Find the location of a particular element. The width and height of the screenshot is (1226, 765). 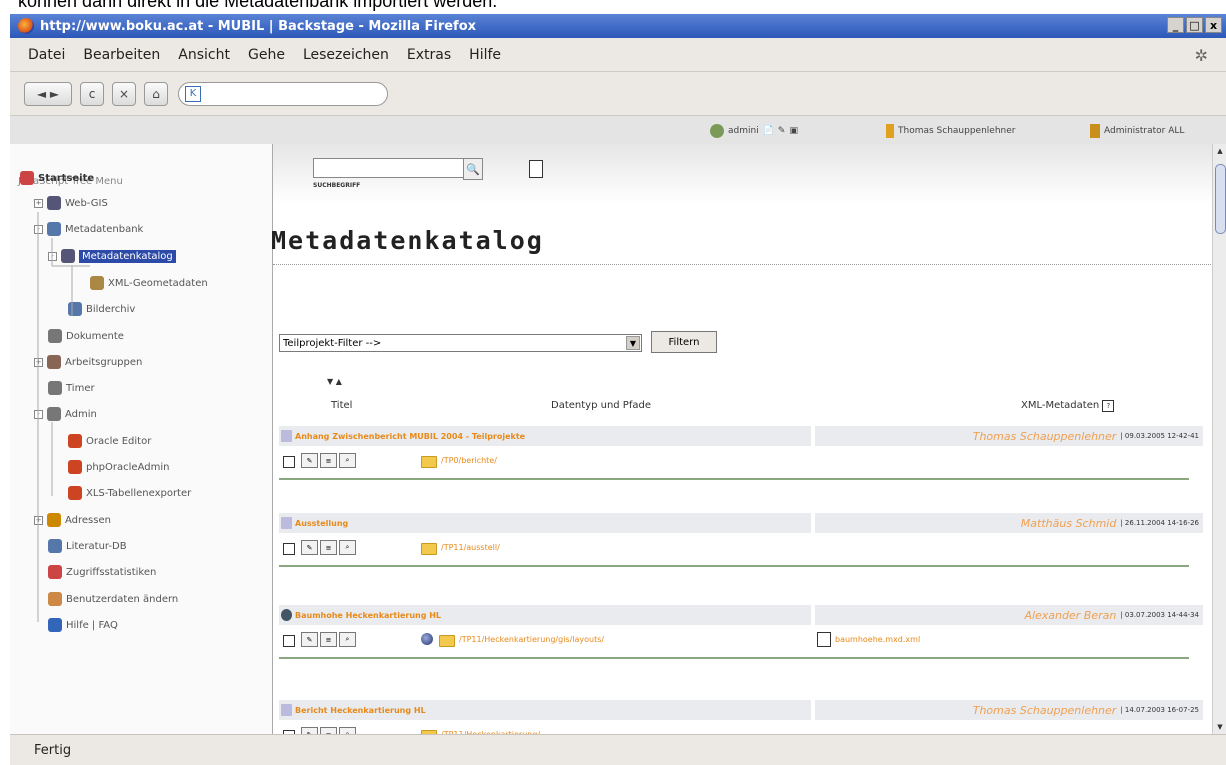

menu-bearbeiten: Bearbeiten is located at coordinates (121, 55).